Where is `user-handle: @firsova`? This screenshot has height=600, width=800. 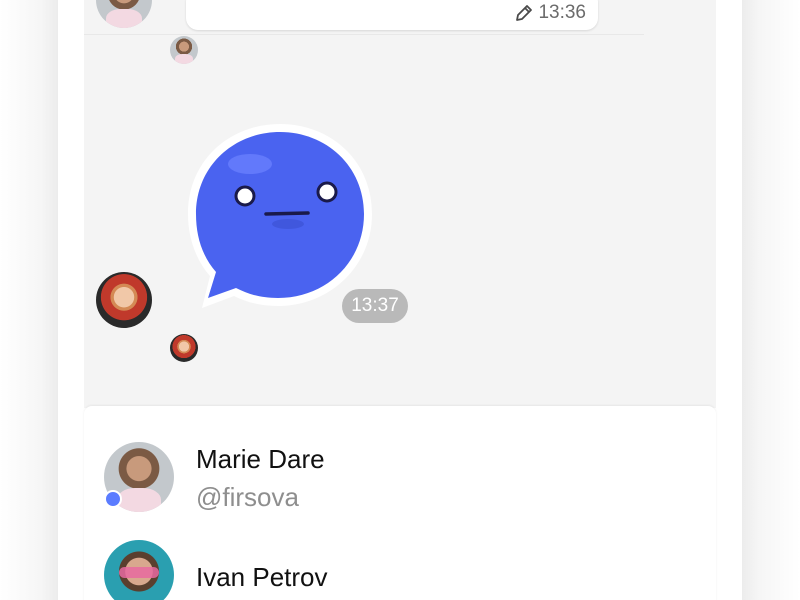
user-handle: @firsova is located at coordinates (247, 497).